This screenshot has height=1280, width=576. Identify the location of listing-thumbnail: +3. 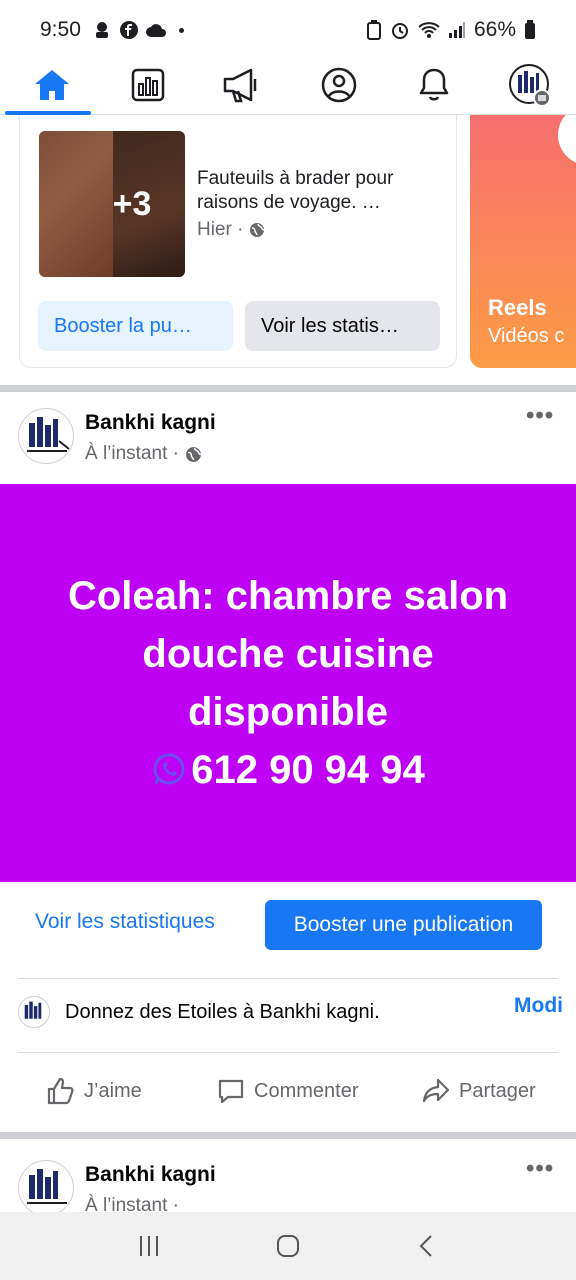
(112, 204).